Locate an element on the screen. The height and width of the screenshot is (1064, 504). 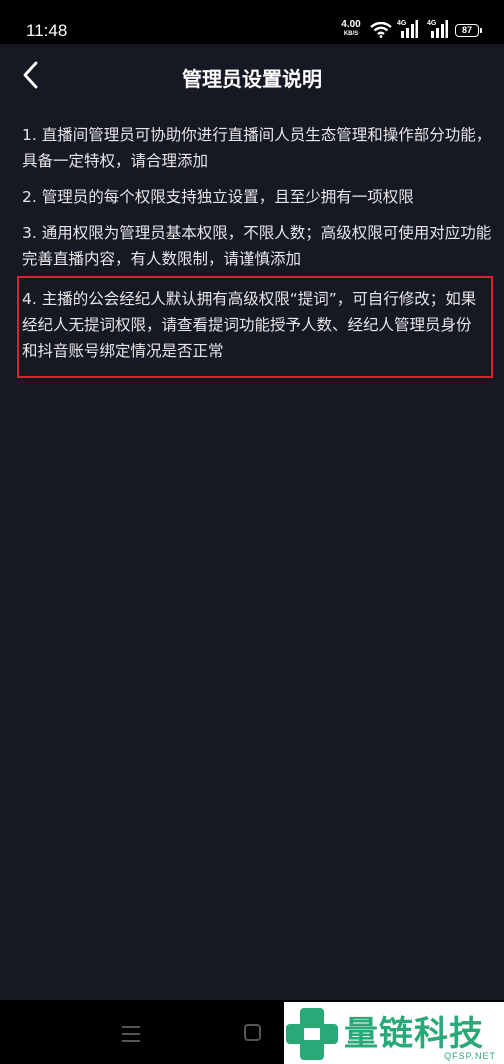
network-speed: 4.00 KB/S is located at coordinates (351, 28).